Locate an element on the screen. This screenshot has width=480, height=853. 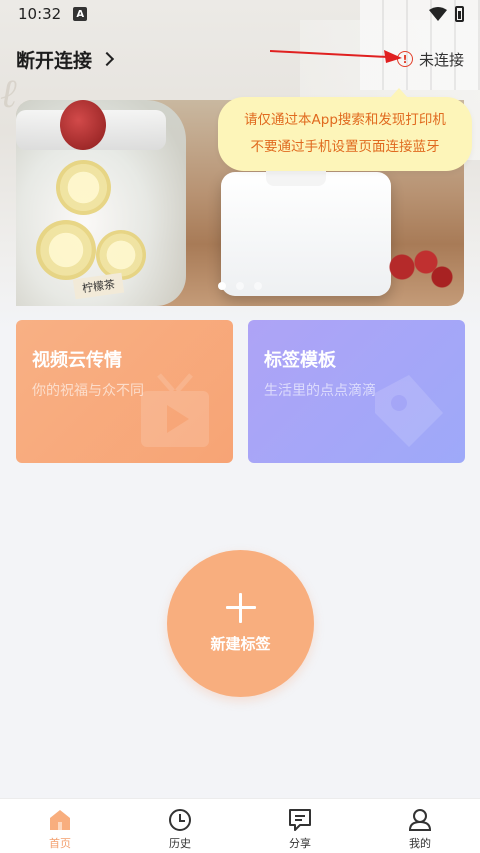
chevron-right-icon is located at coordinates (107, 59).